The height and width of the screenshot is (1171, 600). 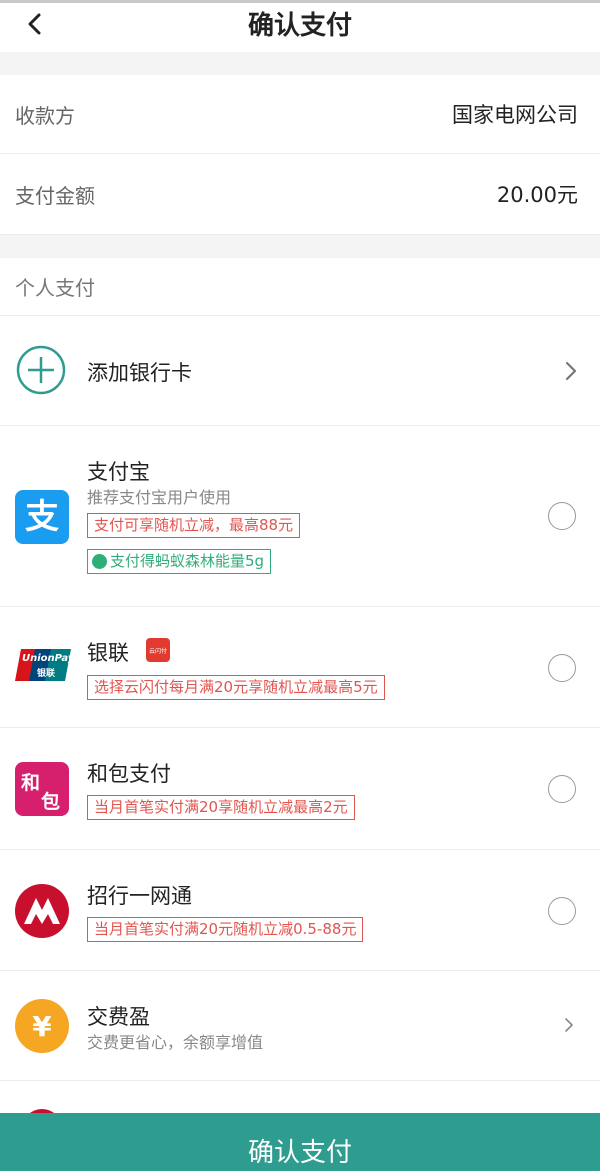 What do you see at coordinates (43, 665) in the screenshot?
I see `unionpay-logo-icon: UnionPay 银联` at bounding box center [43, 665].